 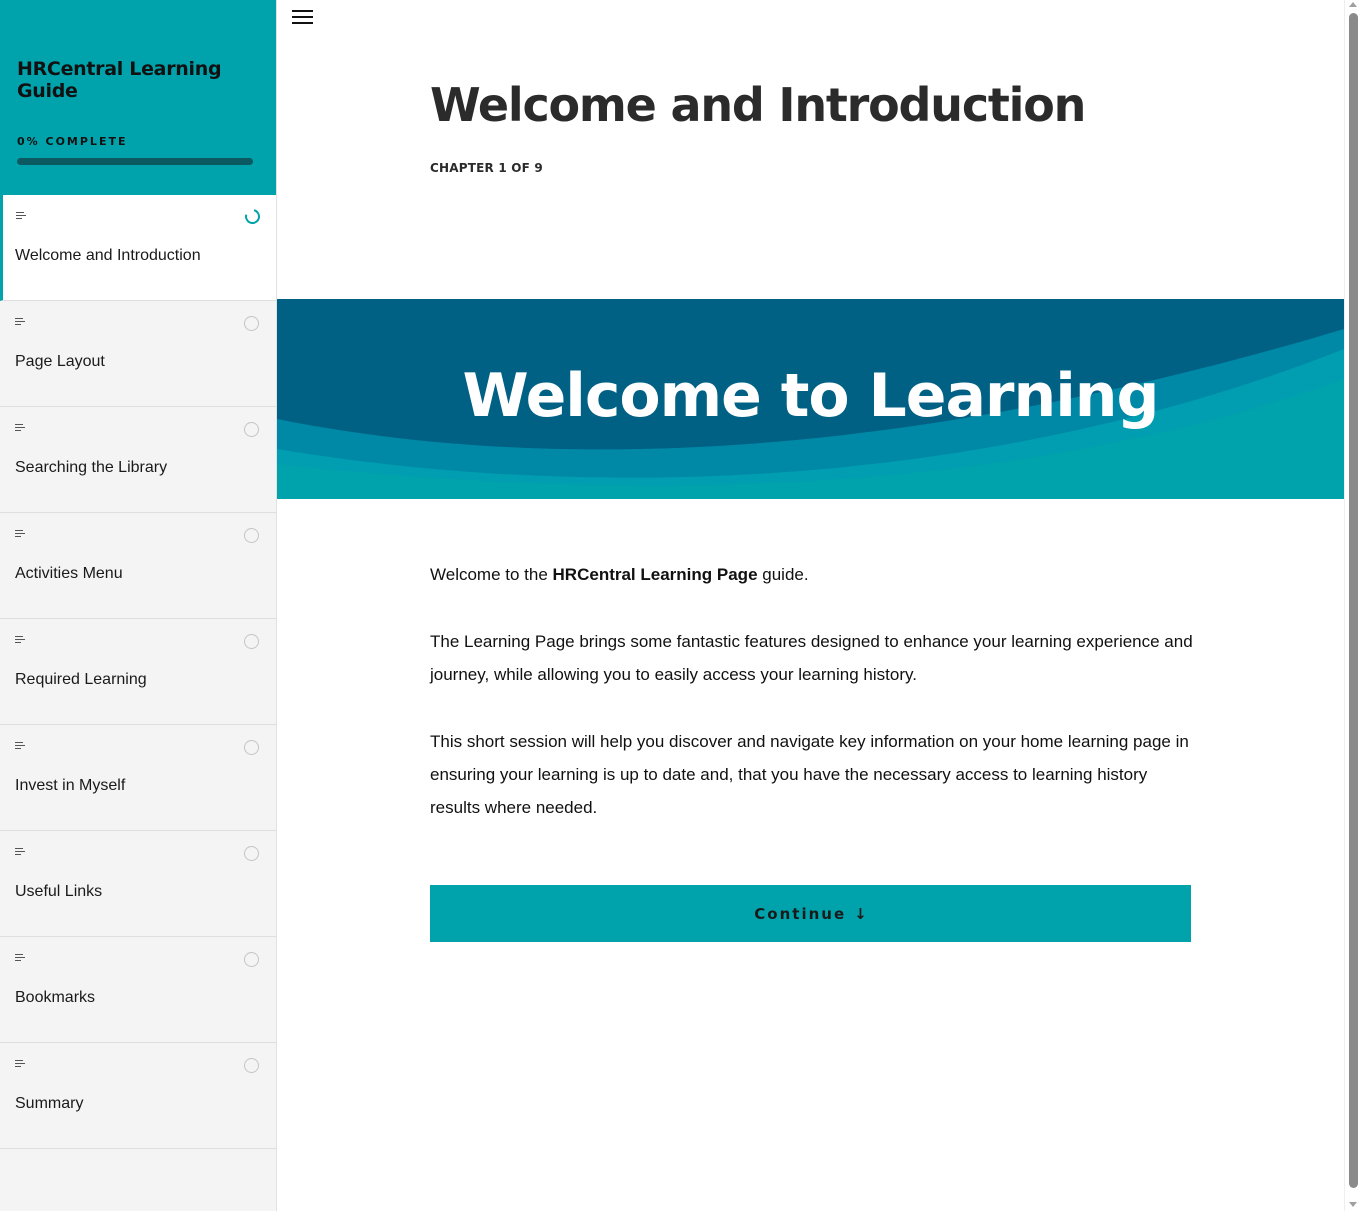 What do you see at coordinates (252, 216) in the screenshot?
I see `in-progress-status-icon` at bounding box center [252, 216].